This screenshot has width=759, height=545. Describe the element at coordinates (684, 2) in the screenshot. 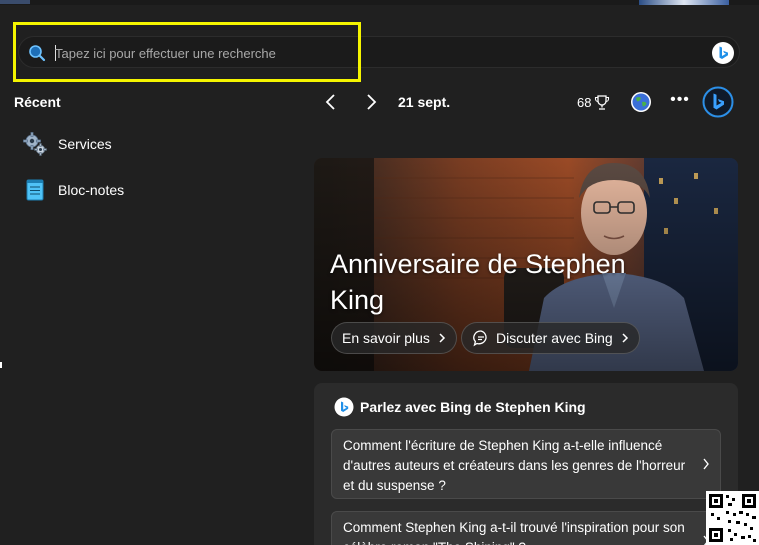

I see `taskbar-fragment-right` at that location.